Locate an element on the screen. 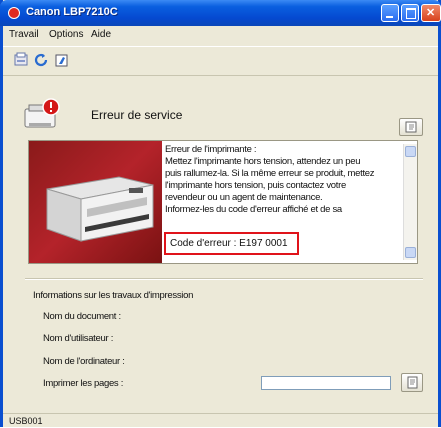 This screenshot has width=441, height=428. status-bar: USB001 is located at coordinates (220, 420).